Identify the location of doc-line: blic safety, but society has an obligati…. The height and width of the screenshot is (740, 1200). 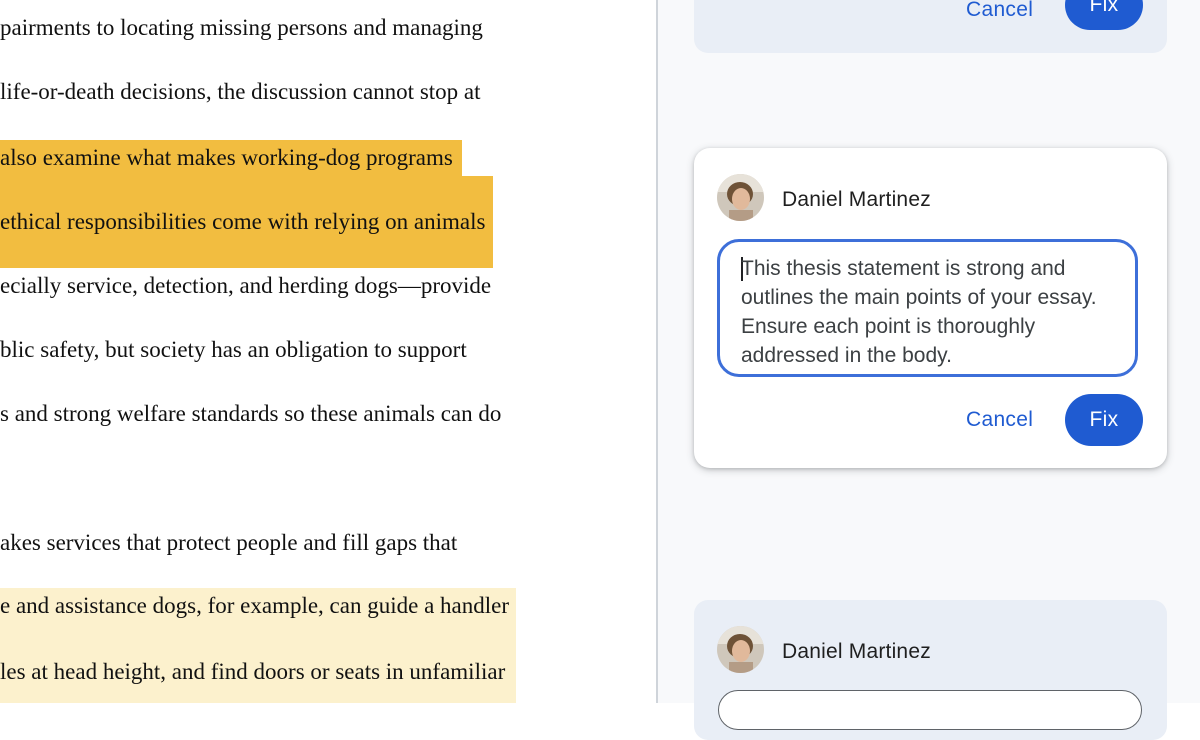
(233, 350).